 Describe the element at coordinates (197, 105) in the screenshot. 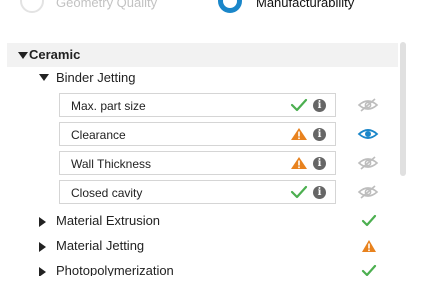

I see `check-item-box: Max. part size i` at that location.